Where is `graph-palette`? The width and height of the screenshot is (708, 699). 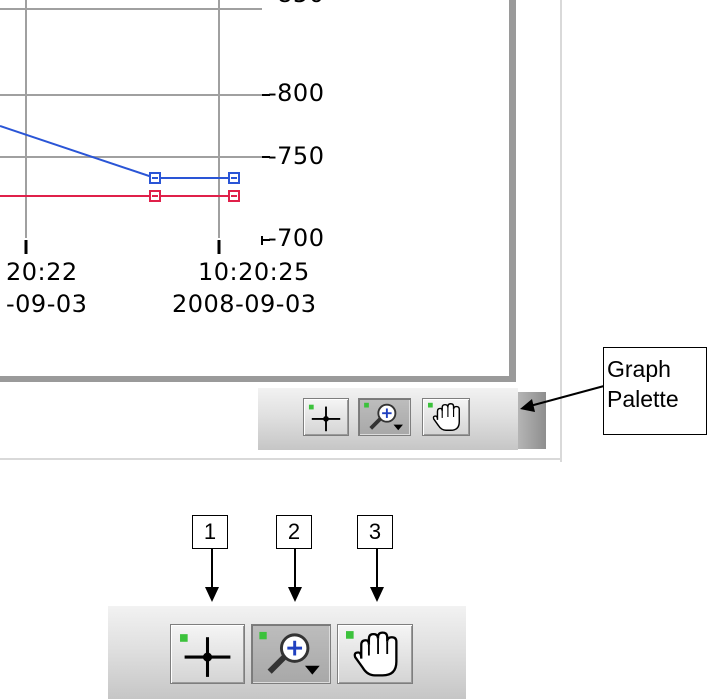 graph-palette is located at coordinates (388, 418).